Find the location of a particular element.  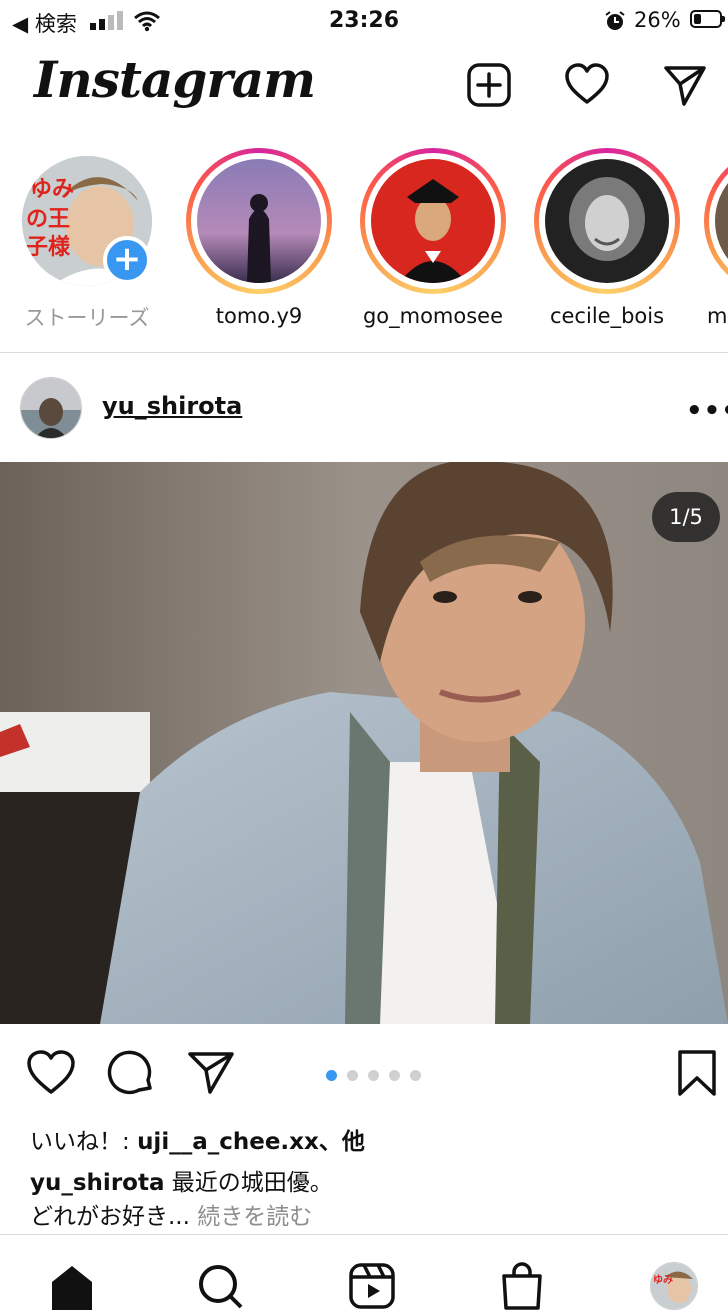

story-name: tomo.y9 is located at coordinates (259, 316).